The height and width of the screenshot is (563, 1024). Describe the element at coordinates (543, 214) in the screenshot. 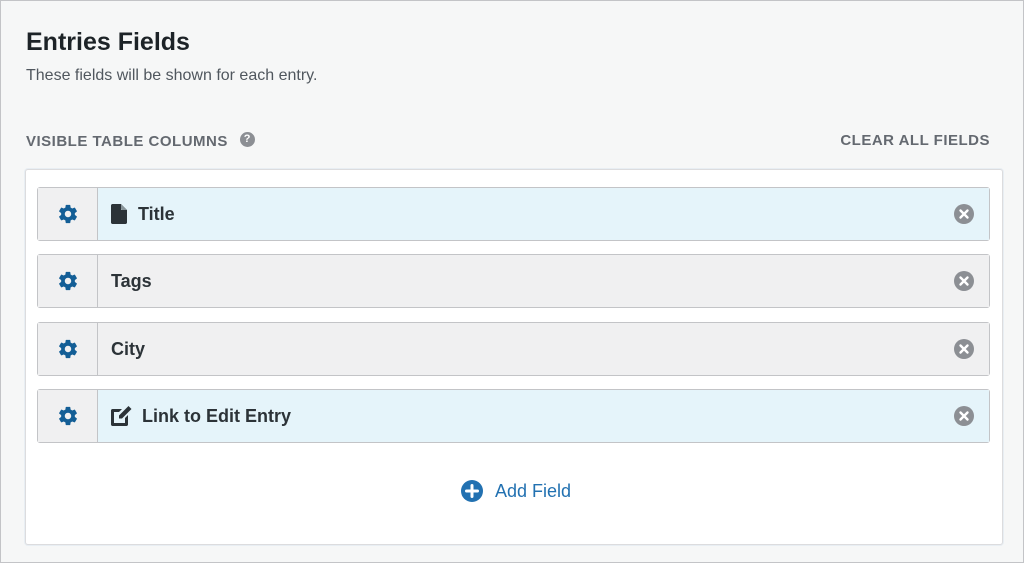

I see `field-row-body: Title` at that location.